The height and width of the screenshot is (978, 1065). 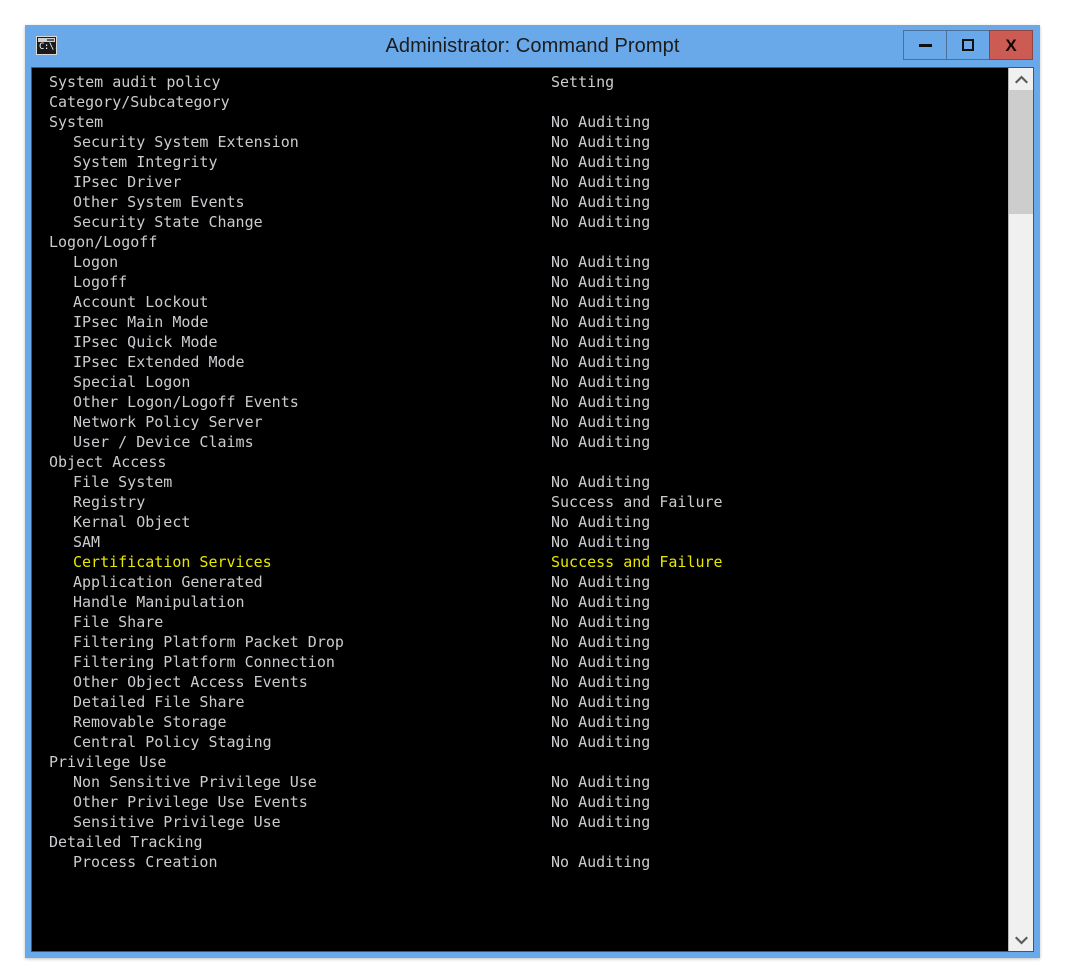 What do you see at coordinates (520, 742) in the screenshot?
I see `console-row: Central Policy Staging No Auditing` at bounding box center [520, 742].